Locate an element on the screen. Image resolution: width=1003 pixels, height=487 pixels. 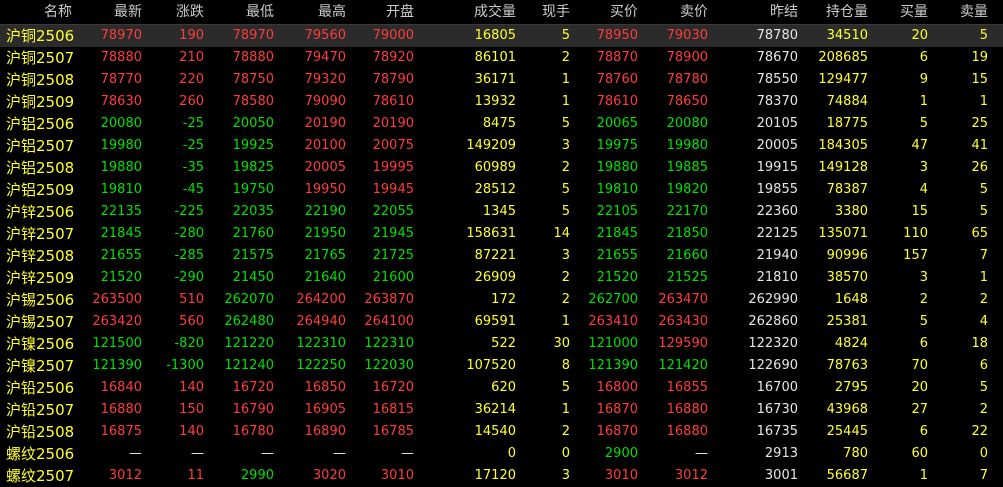
volume-cell: 620 is located at coordinates (503, 387).